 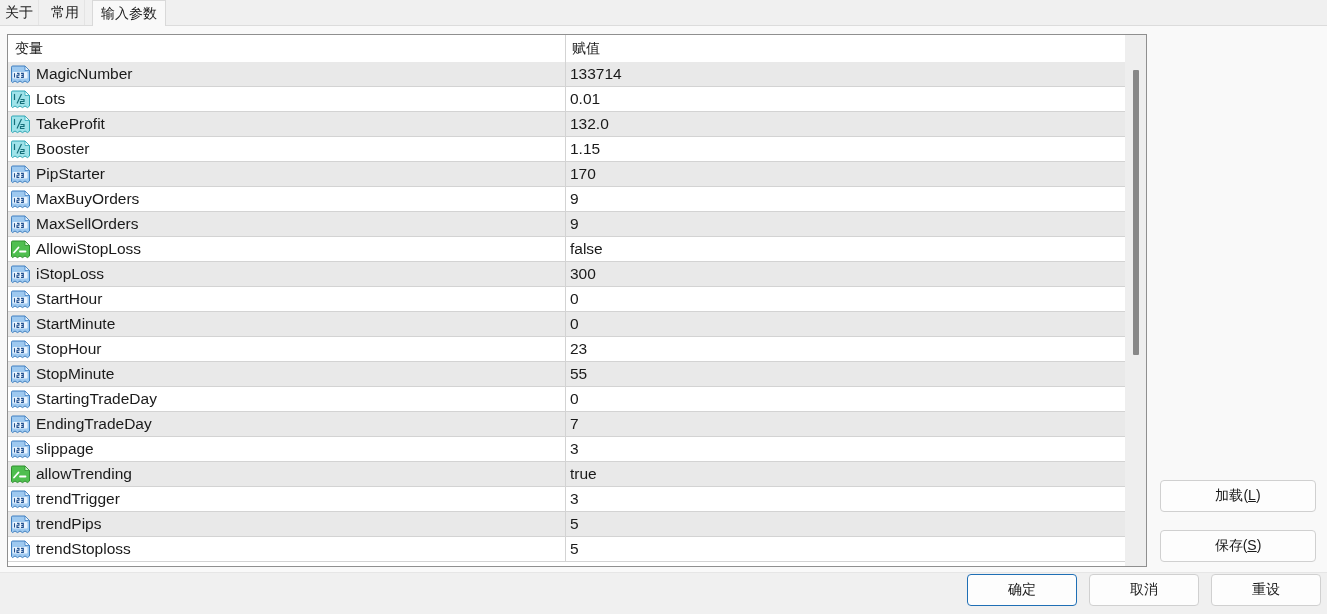 I want to click on table-row: StartMinute 0, so click(x=566, y=324).